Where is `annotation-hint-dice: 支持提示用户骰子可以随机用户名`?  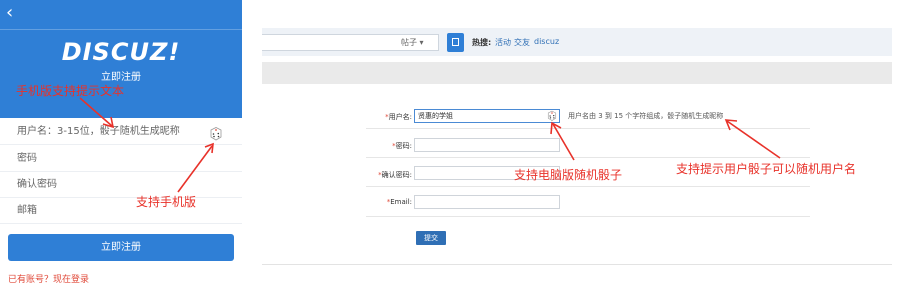
annotation-hint-dice: 支持提示用户骰子可以随机用户名 is located at coordinates (766, 169).